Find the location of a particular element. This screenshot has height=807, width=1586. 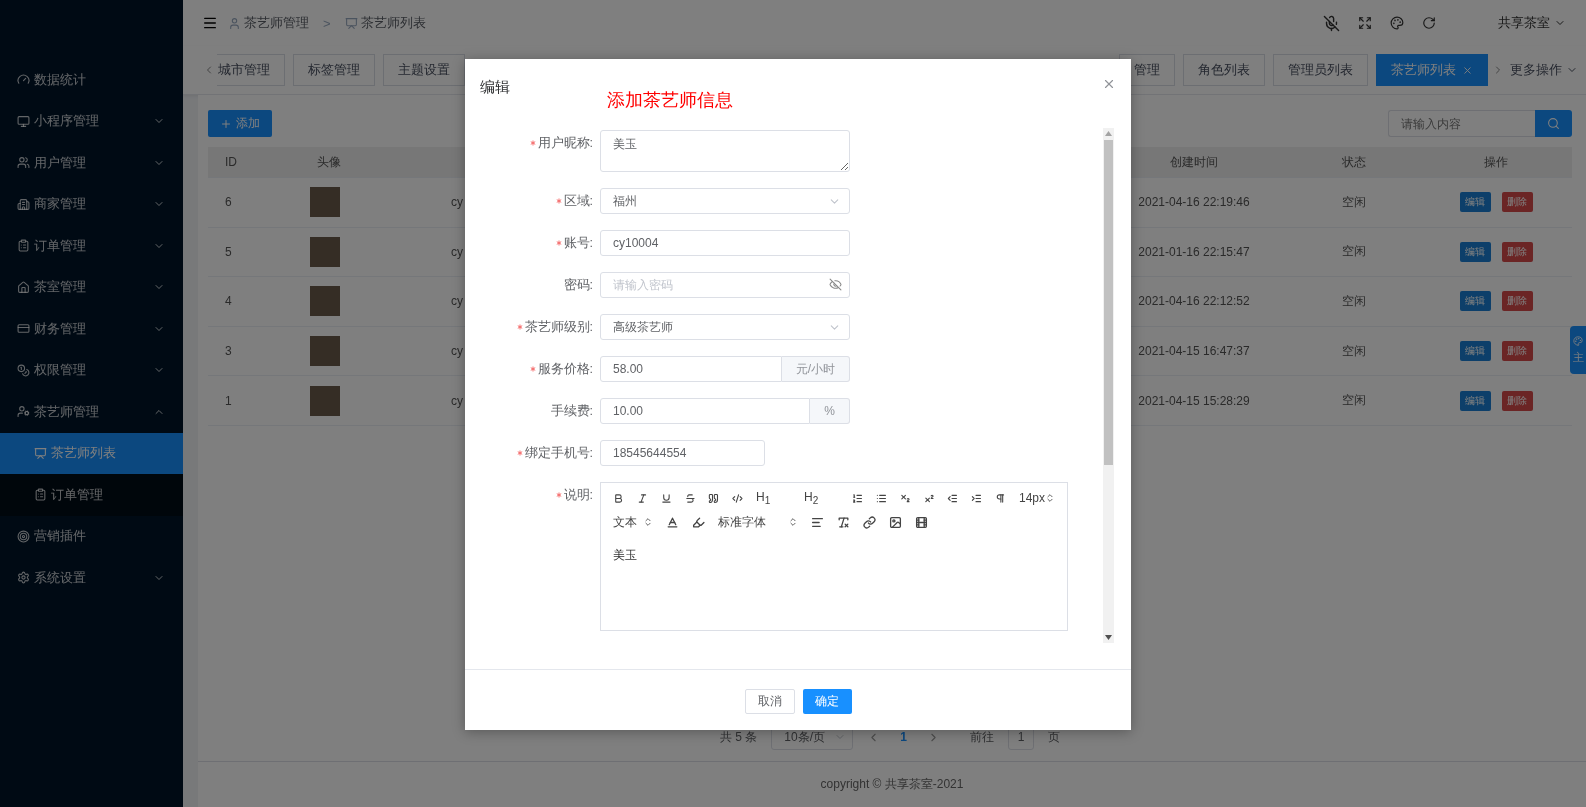

block-type-picker: 文本 is located at coordinates (633, 522).